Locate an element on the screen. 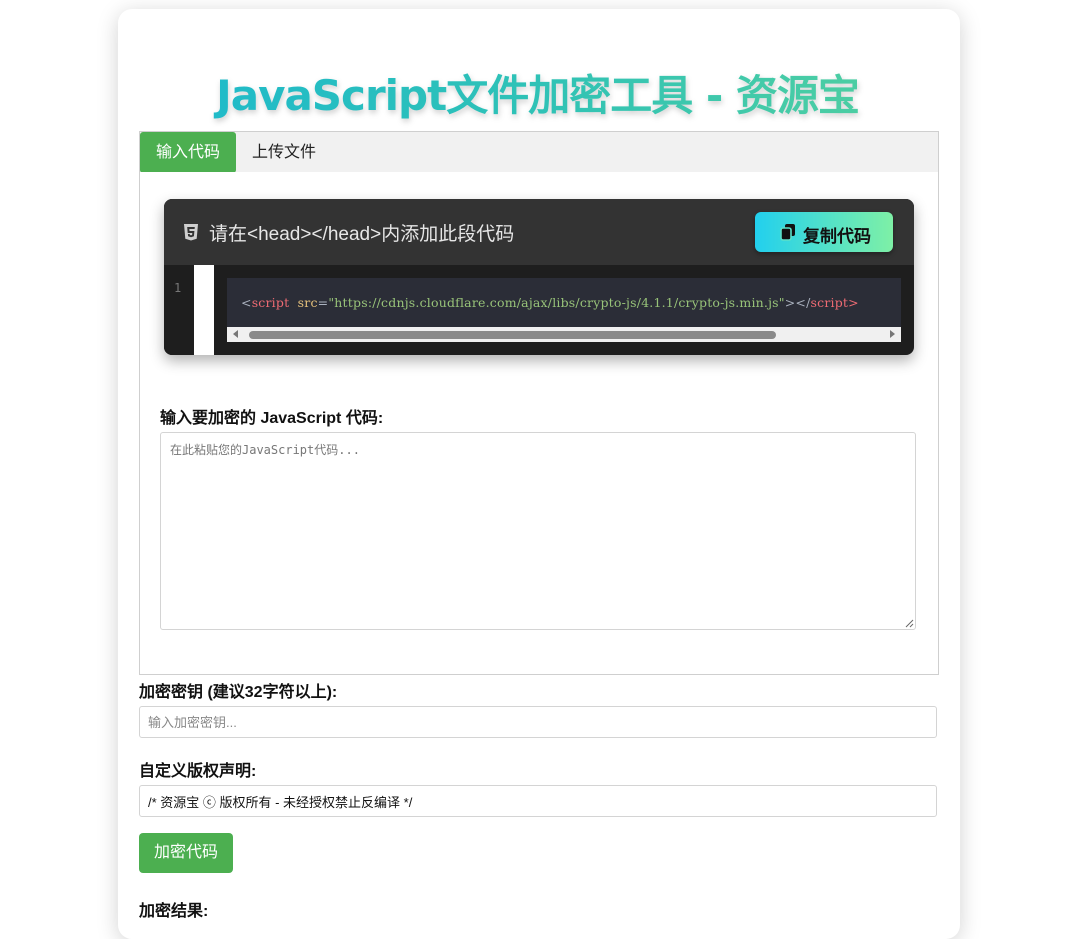 The height and width of the screenshot is (939, 1075). page-title: JavaScript文件加密工具 - 资源宝 is located at coordinates (537, 92).